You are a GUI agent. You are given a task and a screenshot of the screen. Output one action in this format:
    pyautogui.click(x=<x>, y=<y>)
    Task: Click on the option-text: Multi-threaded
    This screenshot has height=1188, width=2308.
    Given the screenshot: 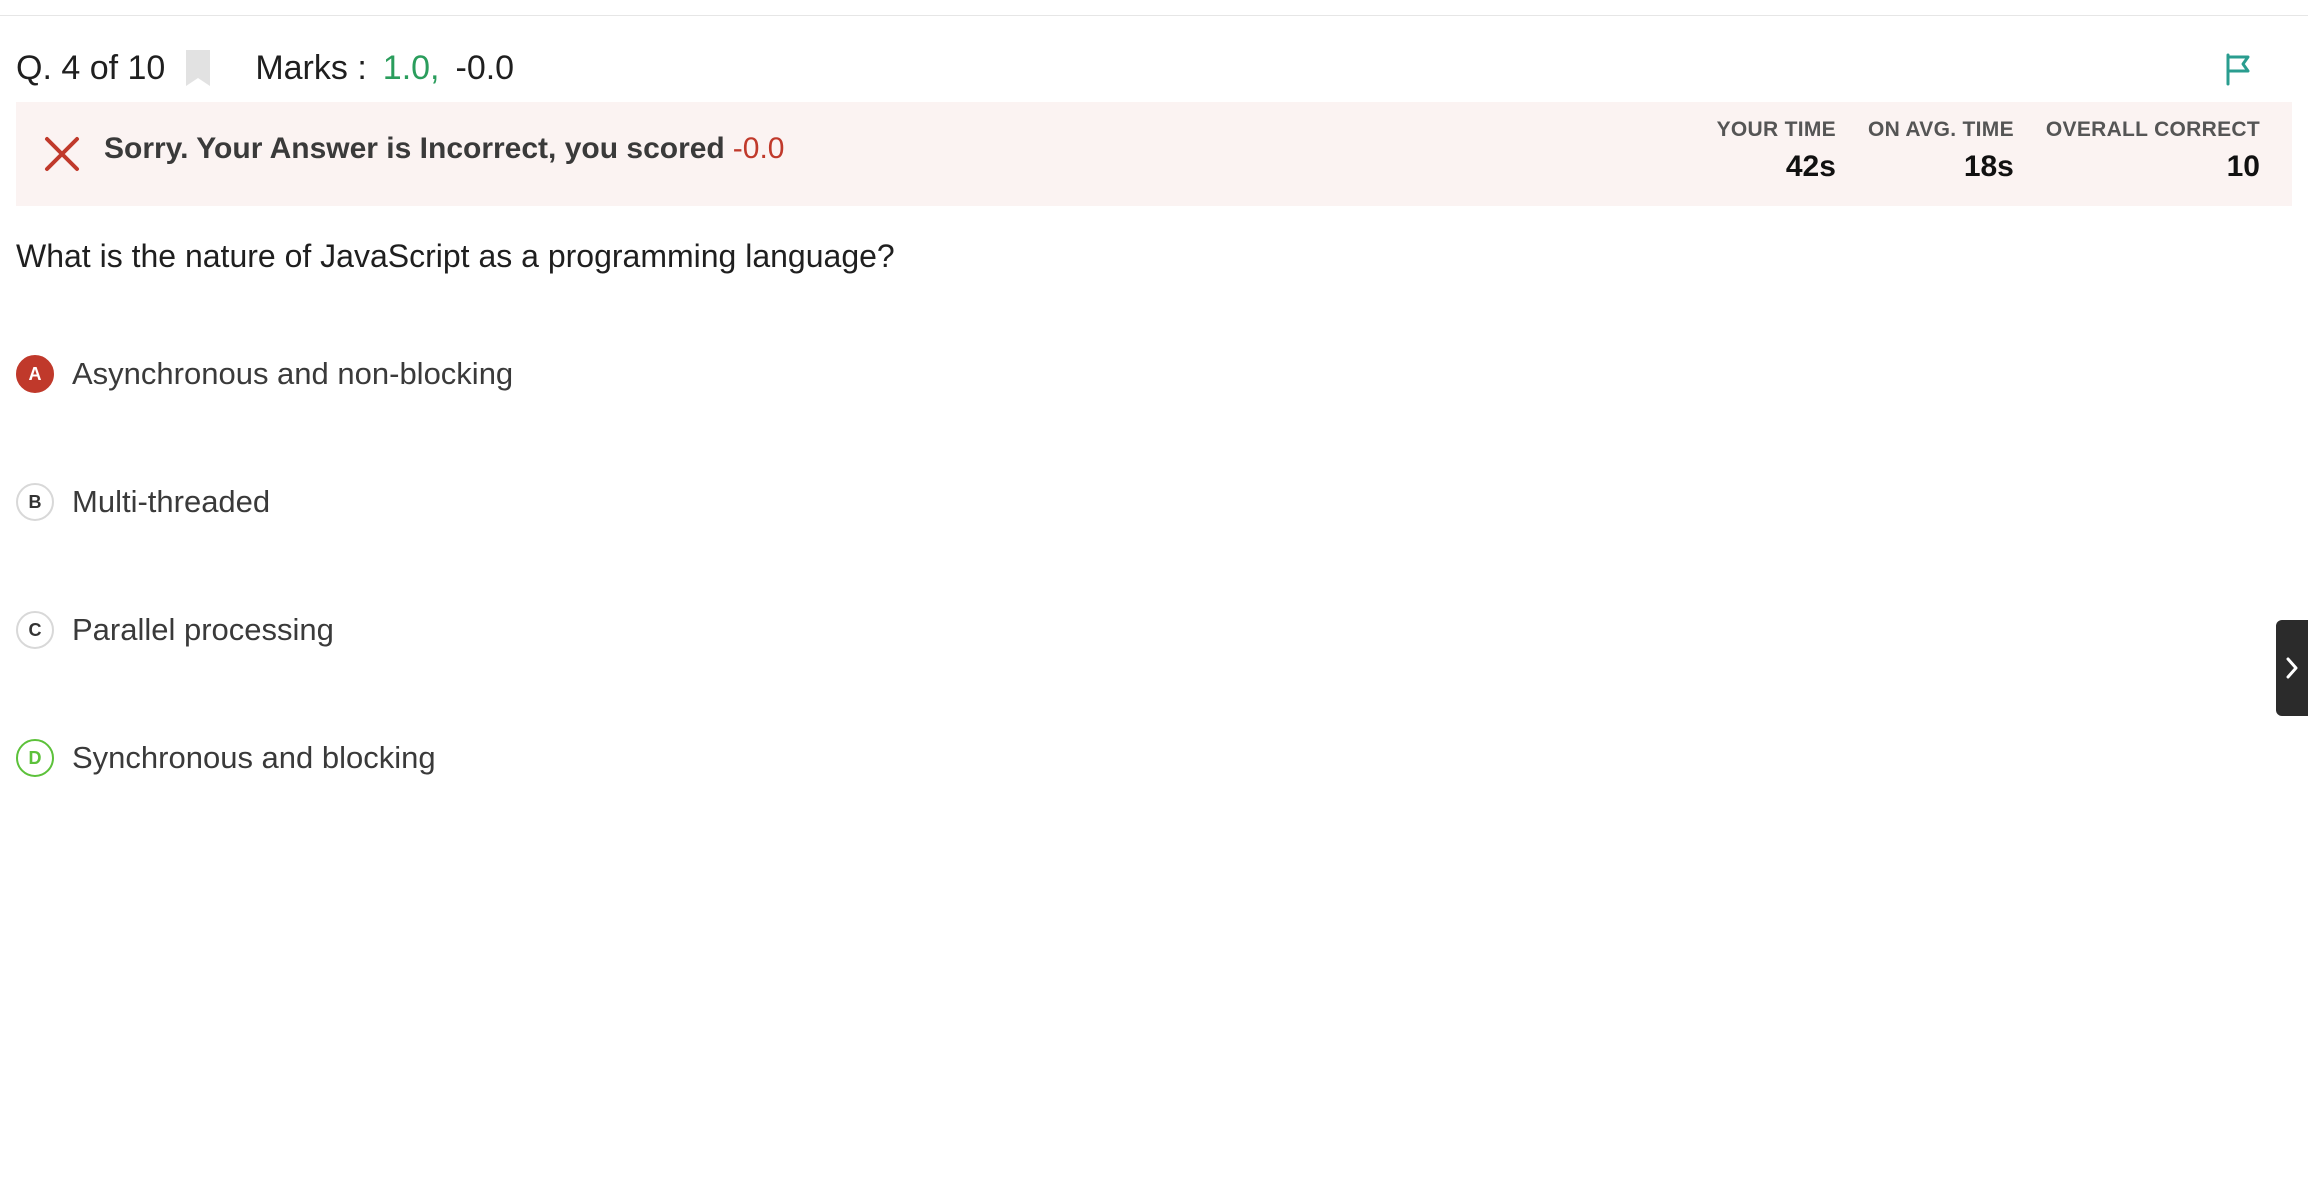 What is the action you would take?
    pyautogui.click(x=171, y=501)
    